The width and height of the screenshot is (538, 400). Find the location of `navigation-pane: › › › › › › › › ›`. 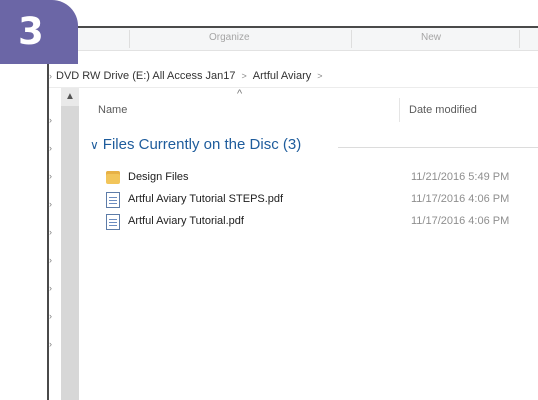

navigation-pane: › › › › › › › › › is located at coordinates (55, 244).